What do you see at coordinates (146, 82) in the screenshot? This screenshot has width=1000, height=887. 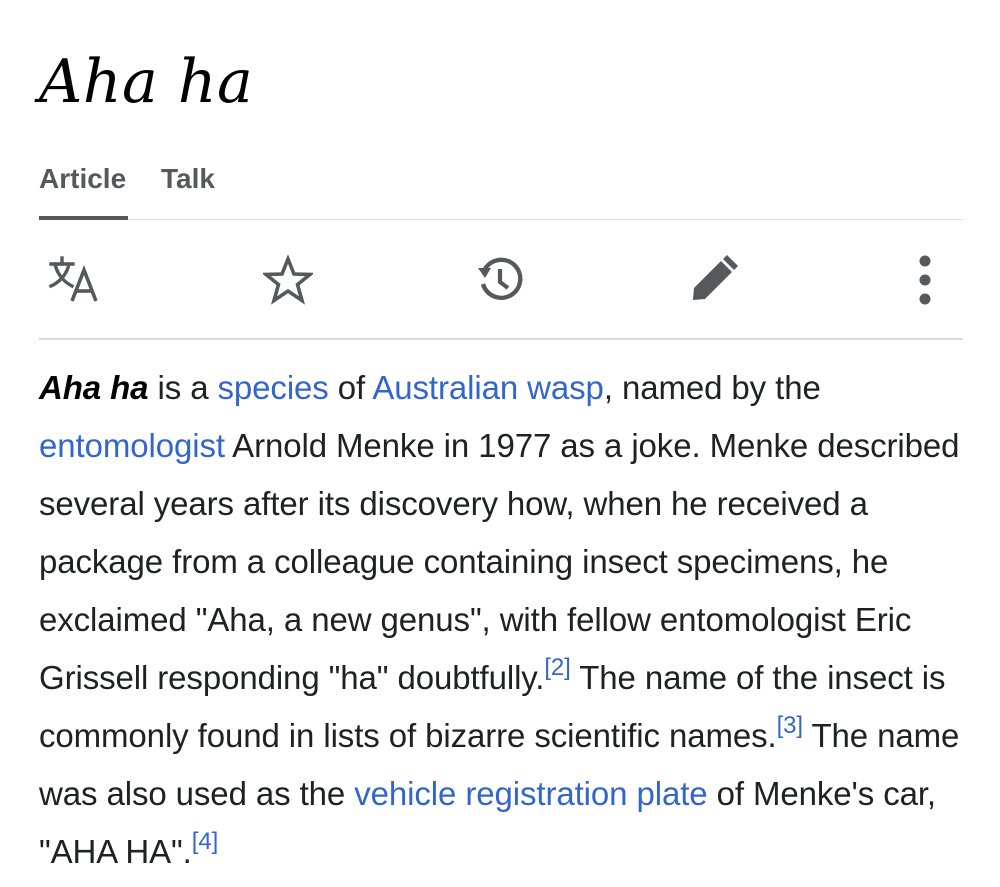 I see `page-title: Aha ha` at bounding box center [146, 82].